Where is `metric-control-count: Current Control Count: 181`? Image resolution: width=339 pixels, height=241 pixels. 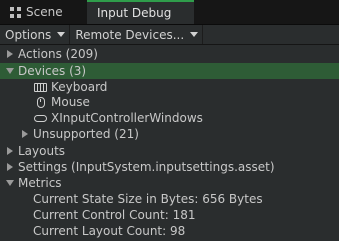
metric-control-count: Current Control Count: 181 is located at coordinates (169, 215).